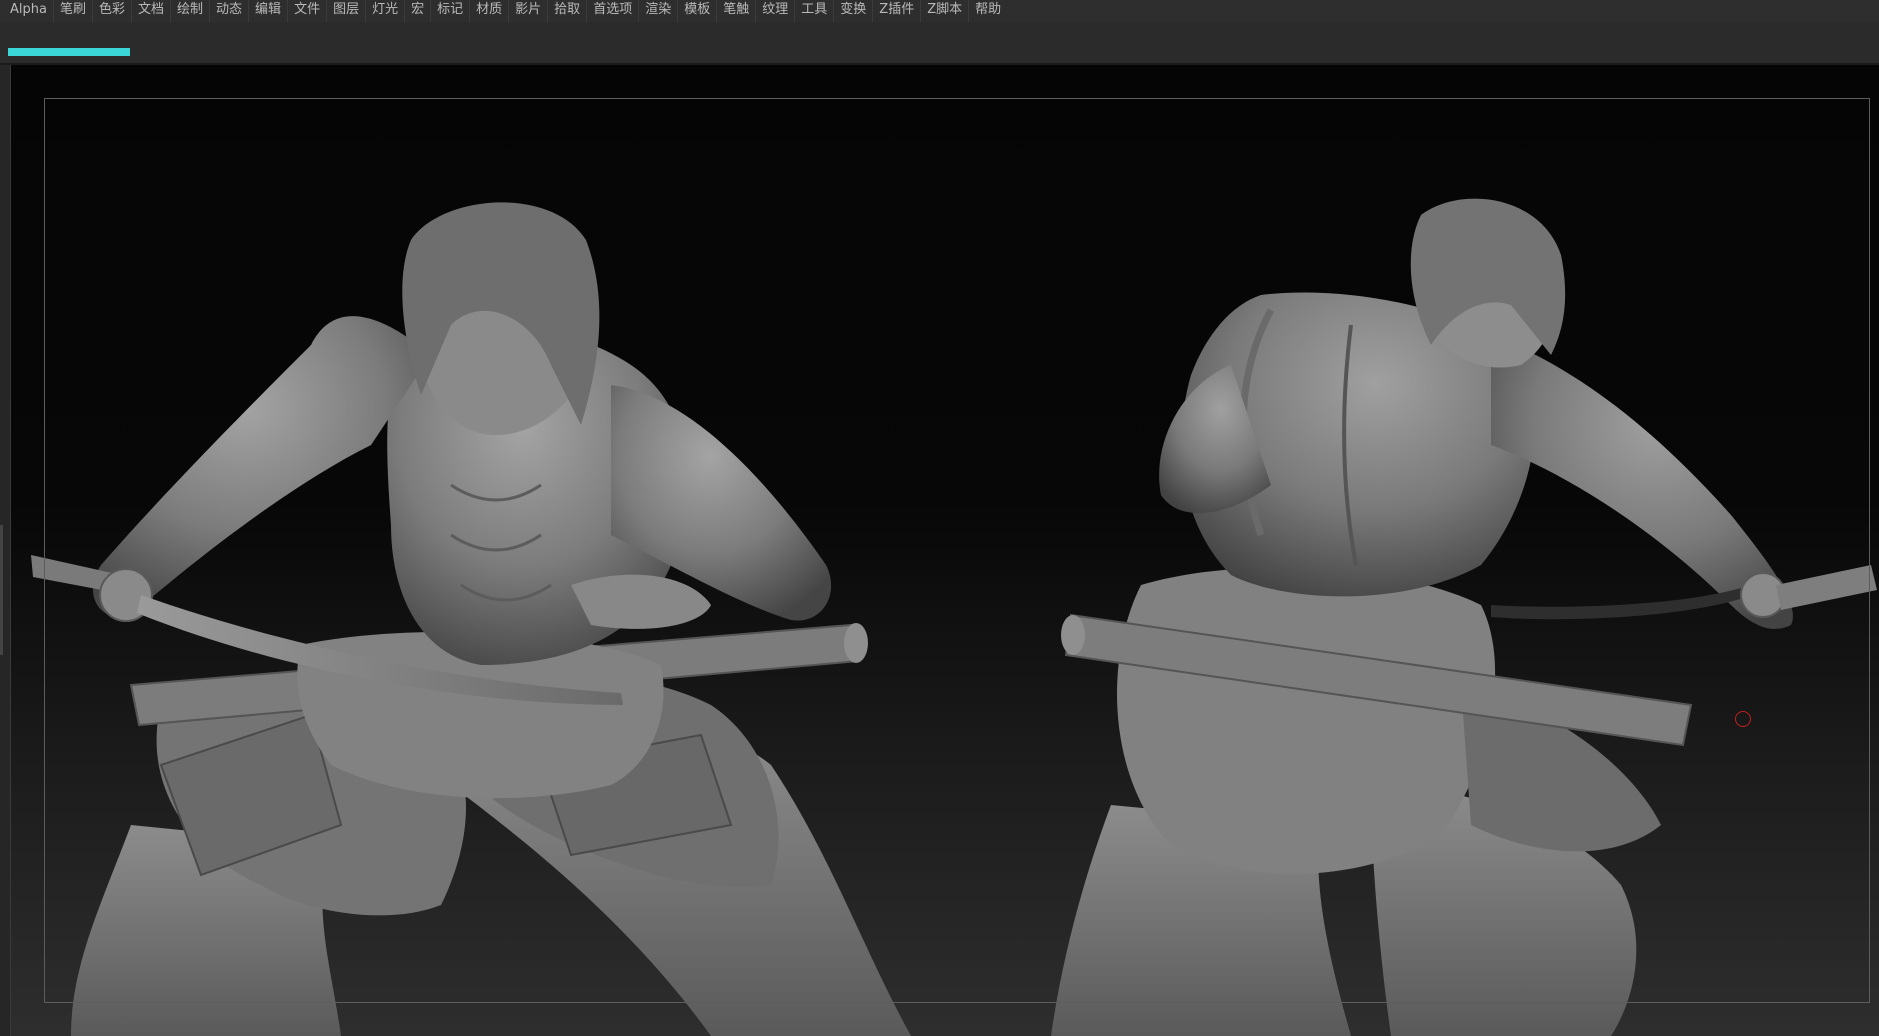  What do you see at coordinates (191, 11) in the screenshot?
I see `menu-item-draw: 绘制` at bounding box center [191, 11].